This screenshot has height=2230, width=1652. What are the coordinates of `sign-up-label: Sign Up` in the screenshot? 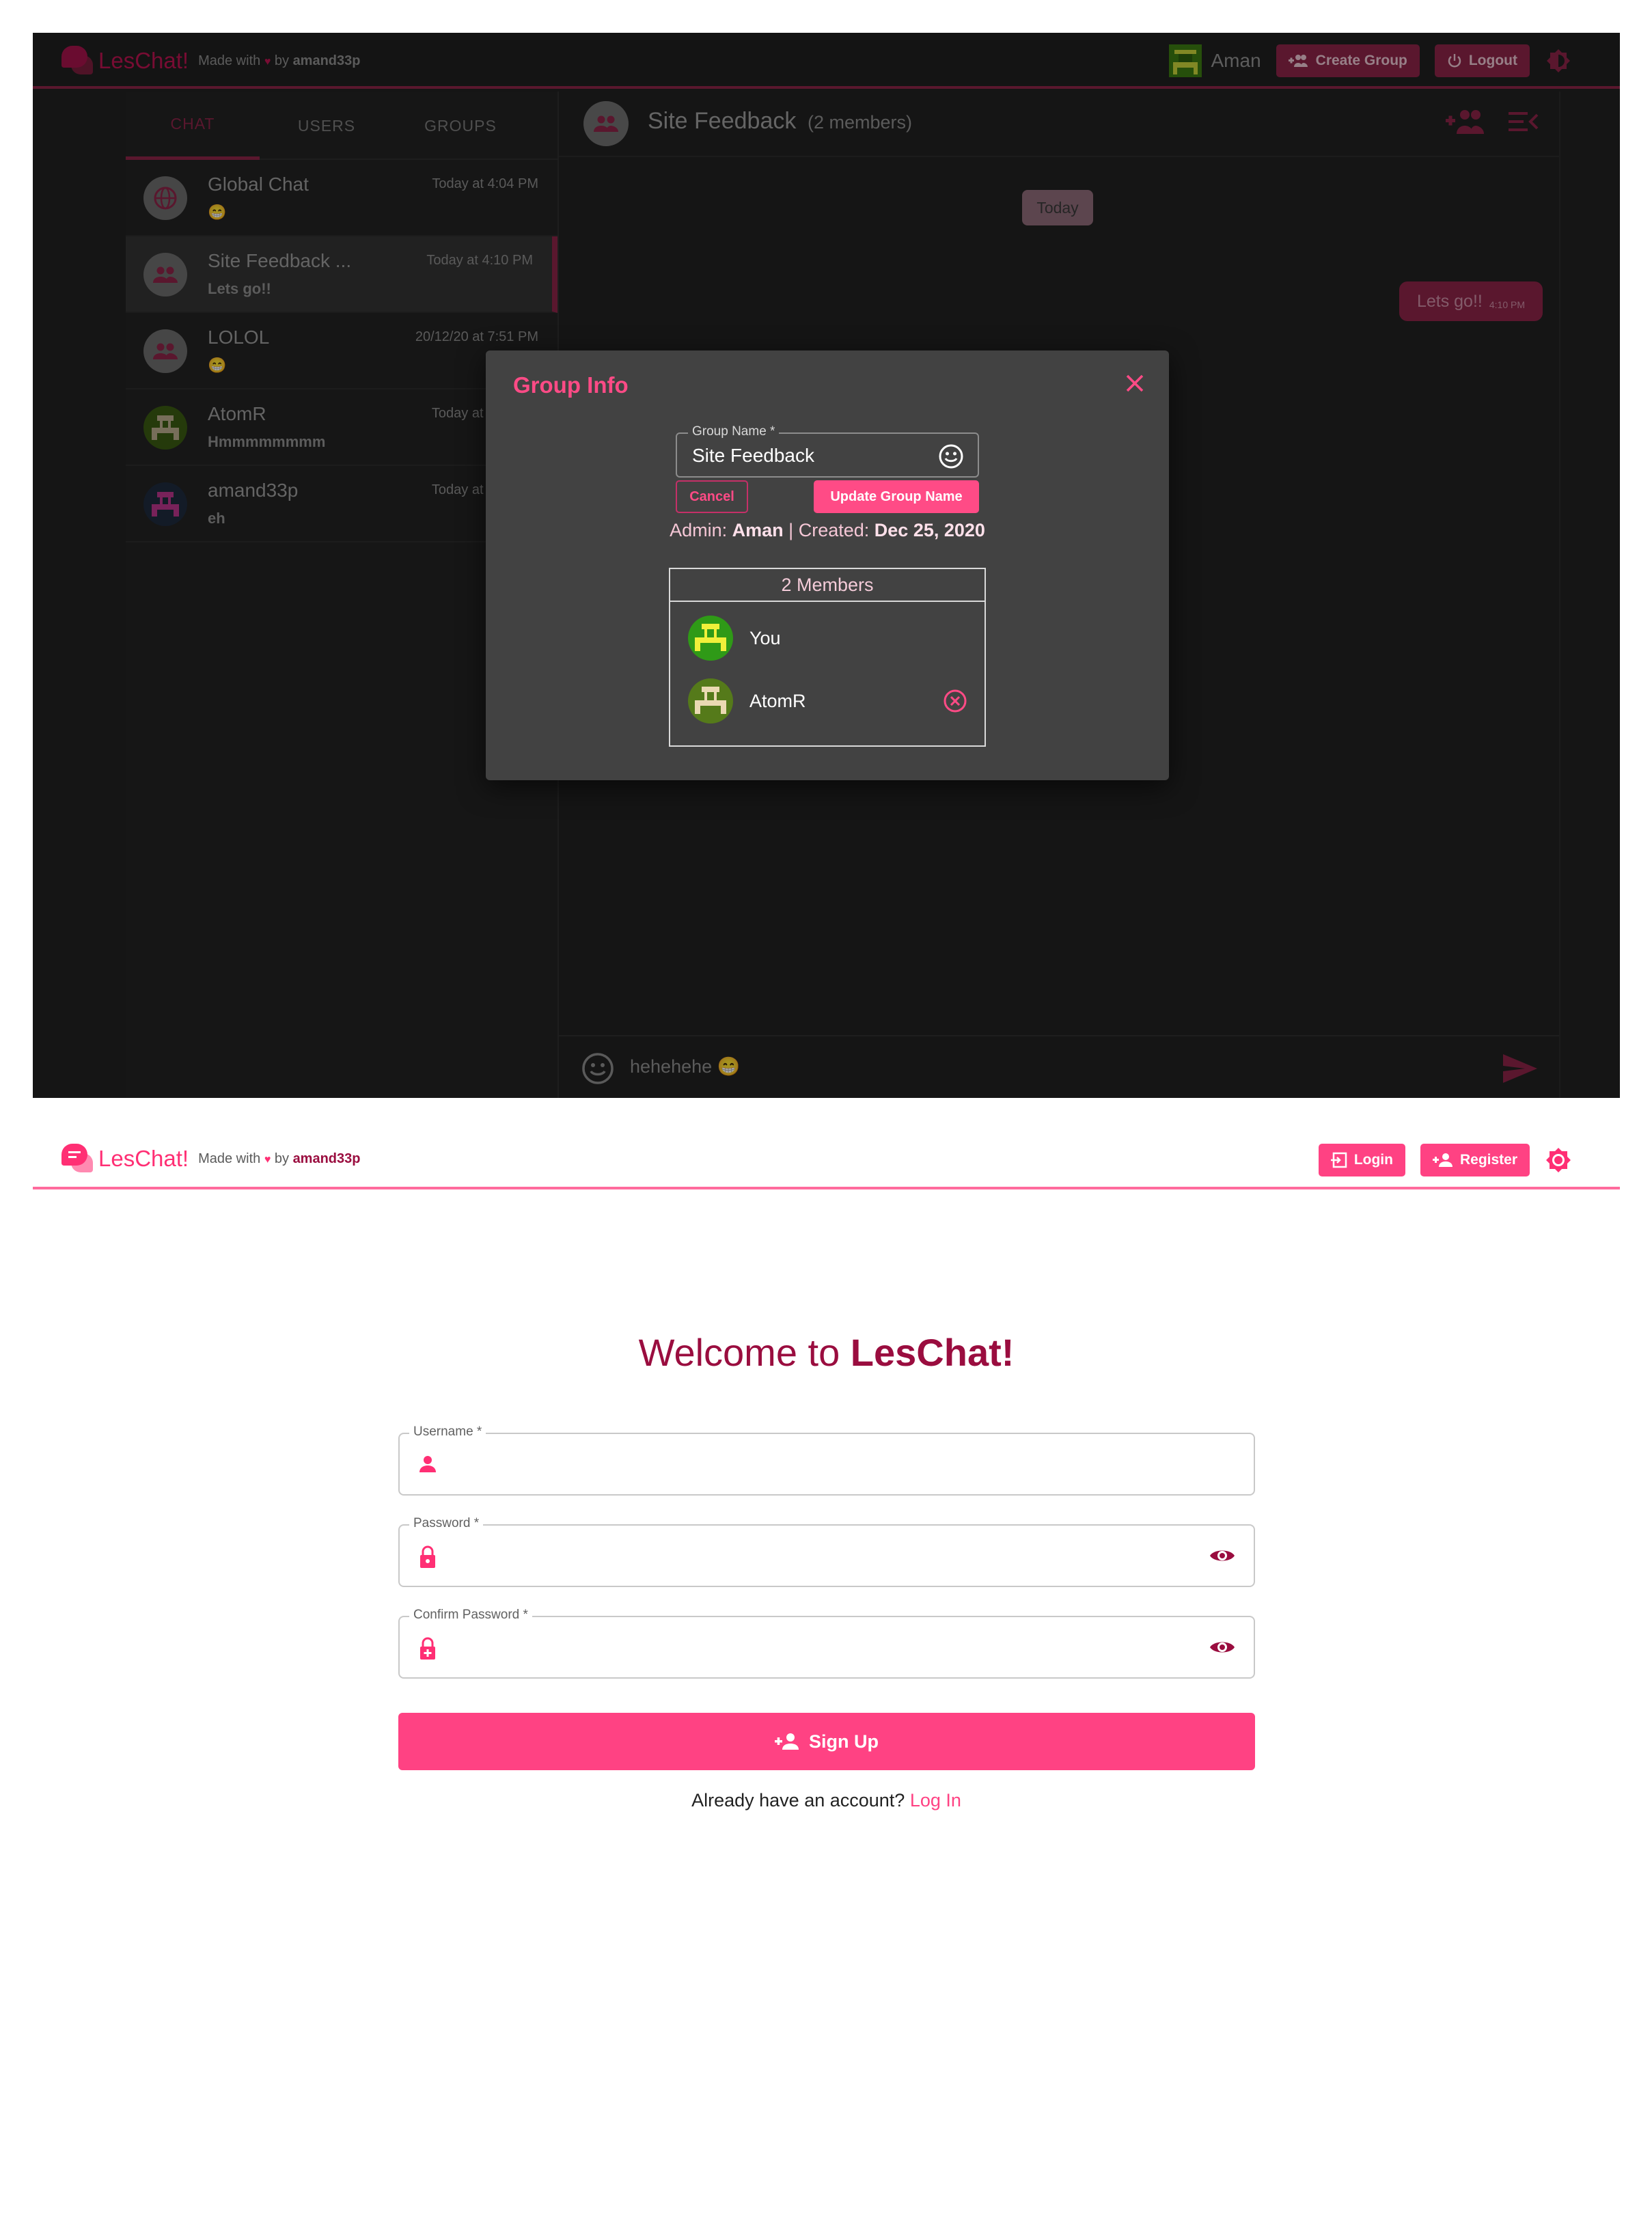 It's located at (844, 1741).